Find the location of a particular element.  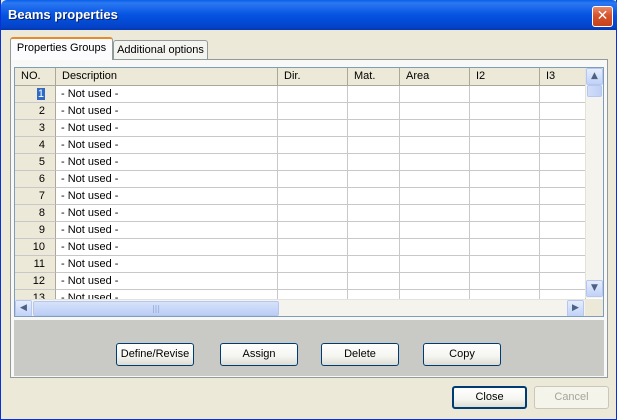

delete-button: Delete is located at coordinates (360, 354).